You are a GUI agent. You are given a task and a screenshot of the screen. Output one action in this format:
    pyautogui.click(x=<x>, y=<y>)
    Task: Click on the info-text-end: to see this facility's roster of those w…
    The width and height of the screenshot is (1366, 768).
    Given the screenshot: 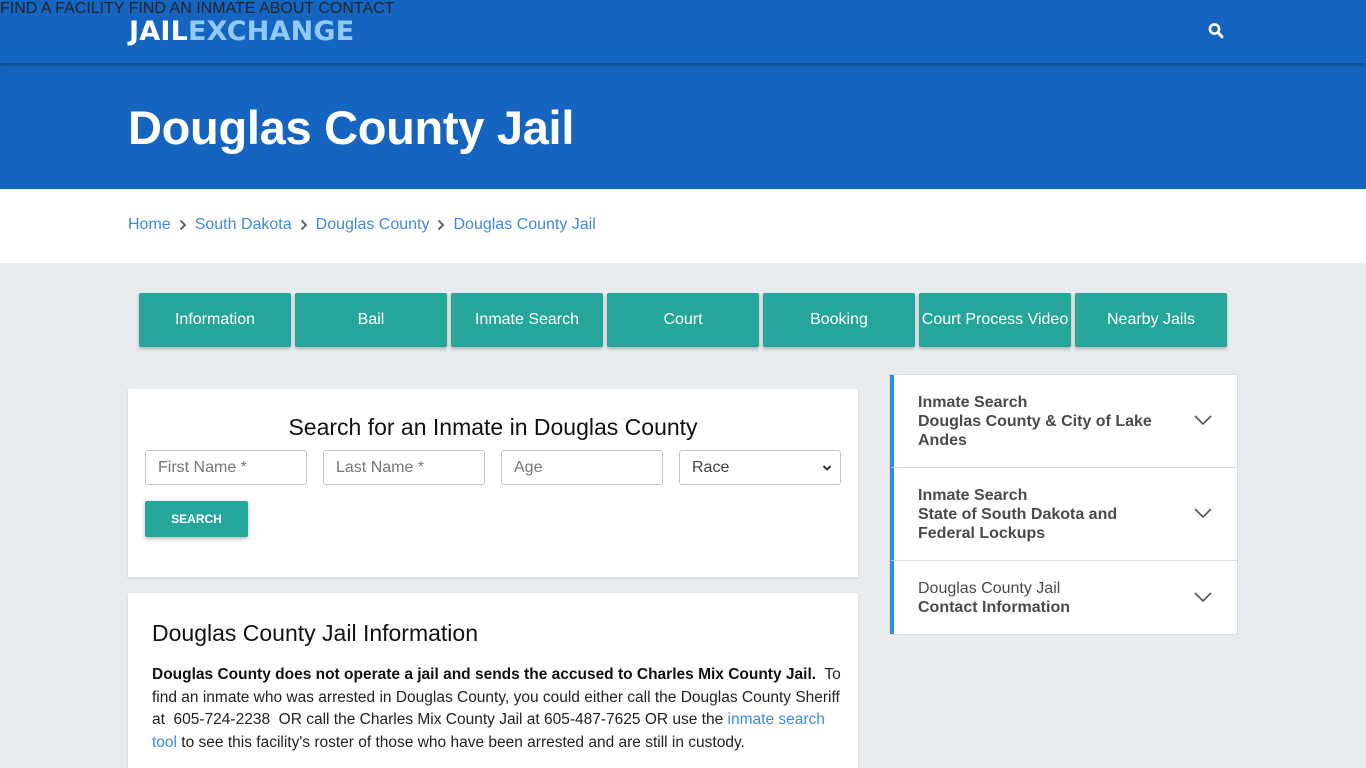 What is the action you would take?
    pyautogui.click(x=461, y=742)
    